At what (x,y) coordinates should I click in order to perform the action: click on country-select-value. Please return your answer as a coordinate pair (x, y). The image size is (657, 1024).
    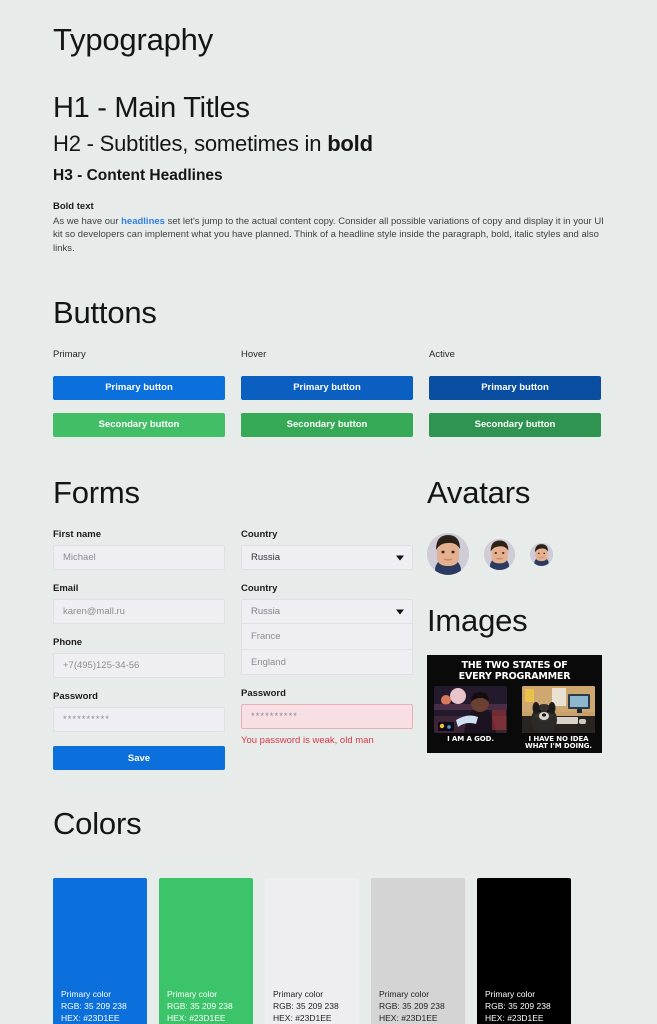
    Looking at the image, I should click on (327, 558).